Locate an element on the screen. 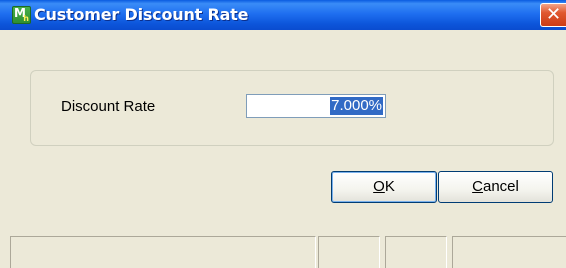  close-icon: ✕ is located at coordinates (553, 14).